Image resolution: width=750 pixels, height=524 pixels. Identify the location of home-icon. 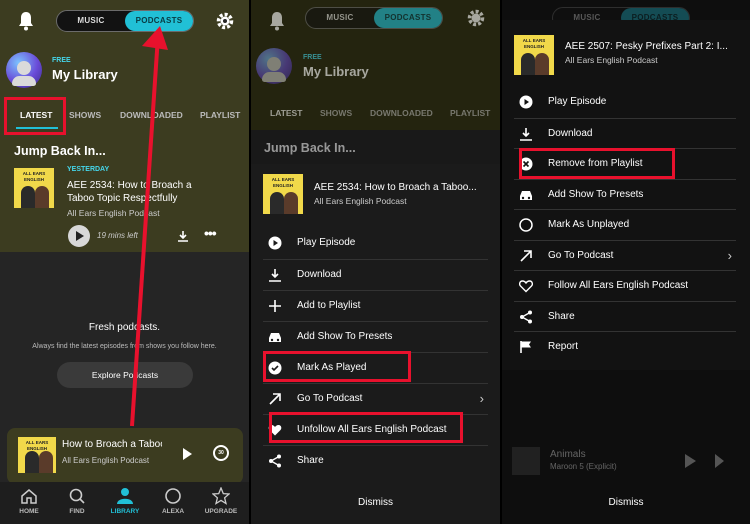
(29, 496).